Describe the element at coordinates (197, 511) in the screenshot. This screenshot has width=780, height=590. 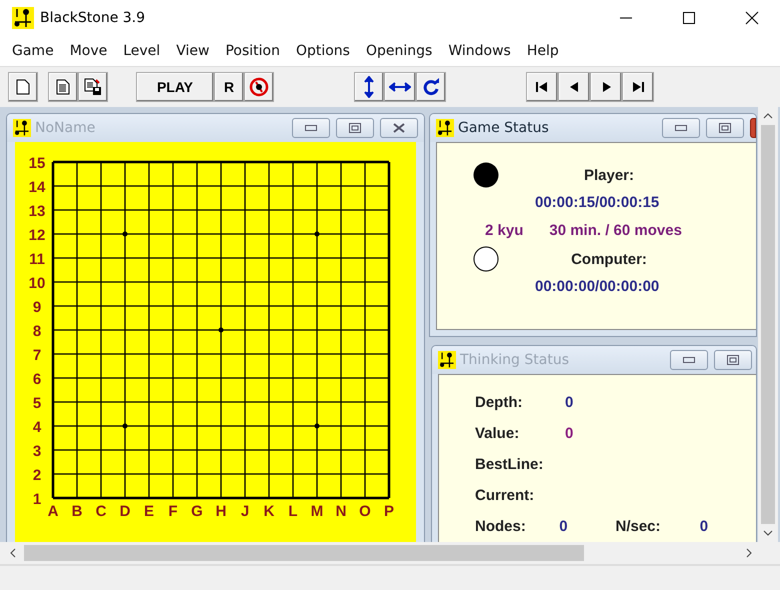
I see `column-label: G` at that location.